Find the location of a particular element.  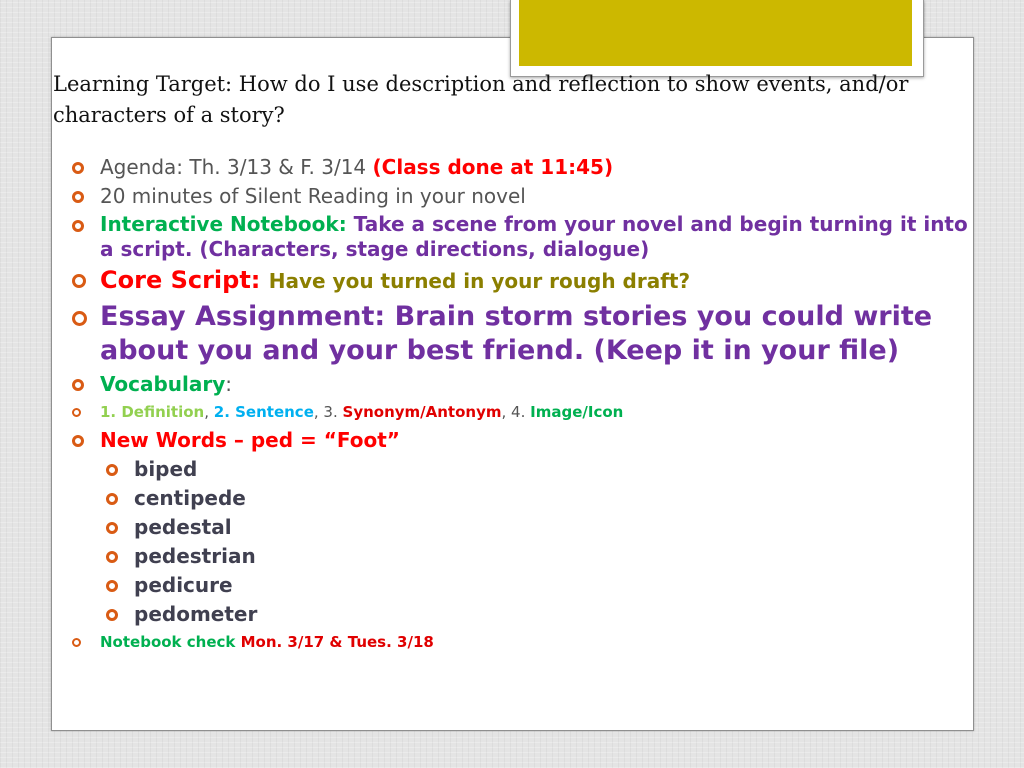

word-text: pedometer is located at coordinates (196, 614).